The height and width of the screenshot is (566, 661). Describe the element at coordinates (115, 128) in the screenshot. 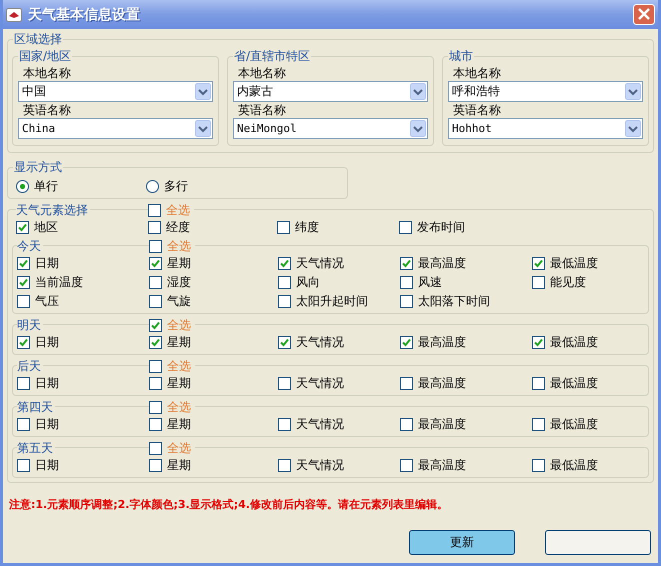

I see `dropdown: China` at that location.